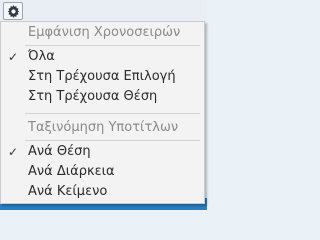 The width and height of the screenshot is (320, 240). I want to click on gear-icon, so click(13, 11).